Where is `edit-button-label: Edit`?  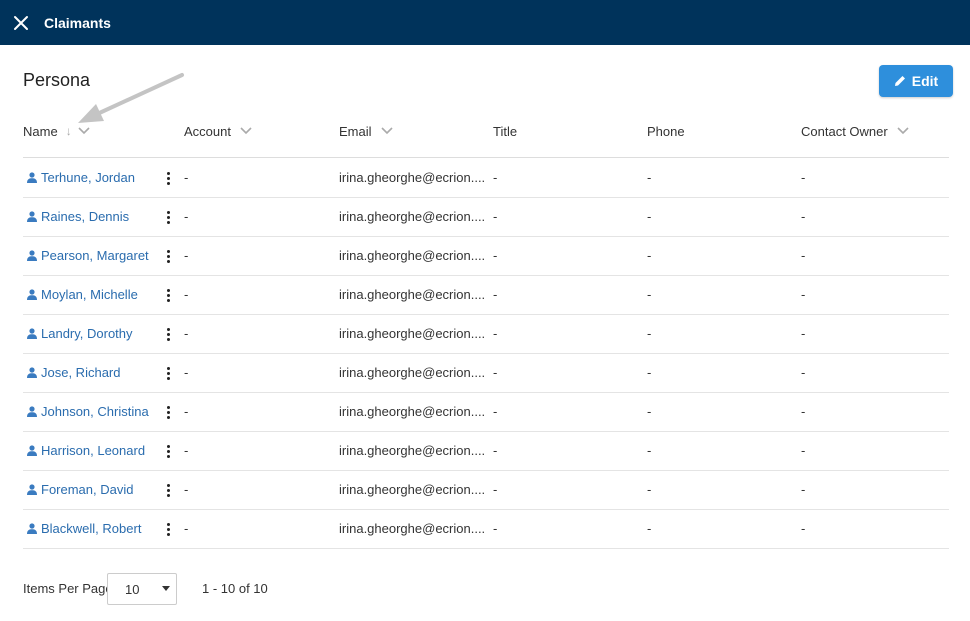
edit-button-label: Edit is located at coordinates (925, 81).